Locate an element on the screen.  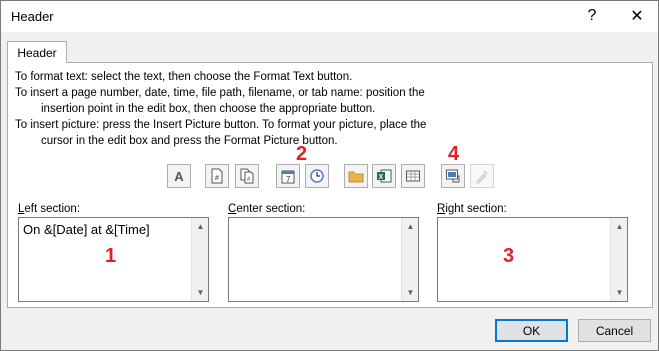
insert-page-number-button: # is located at coordinates (217, 176).